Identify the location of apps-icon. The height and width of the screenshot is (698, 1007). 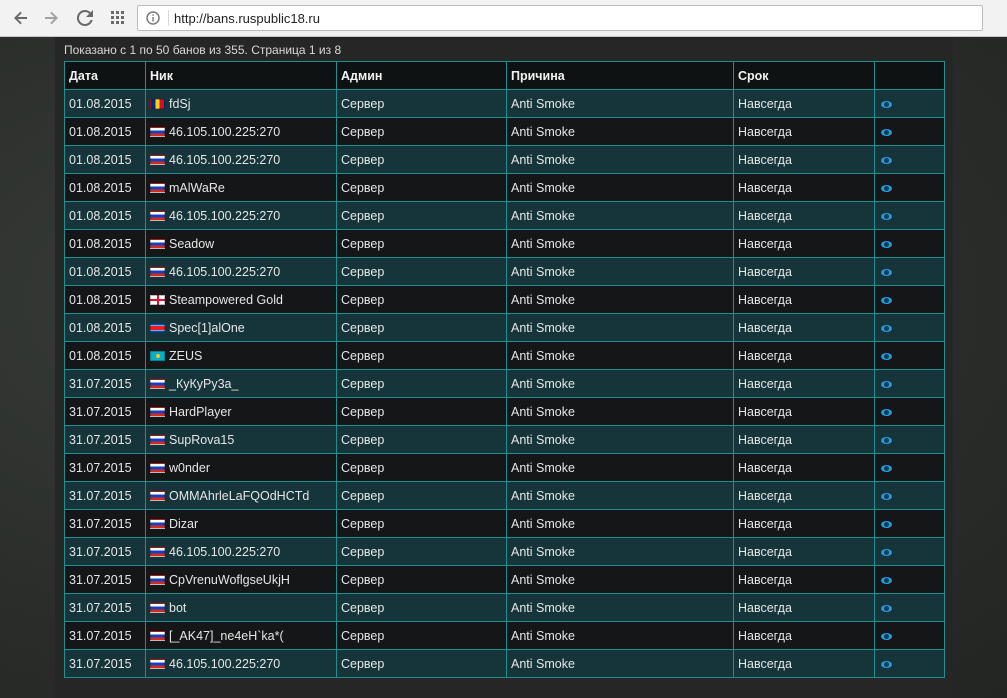
(118, 18).